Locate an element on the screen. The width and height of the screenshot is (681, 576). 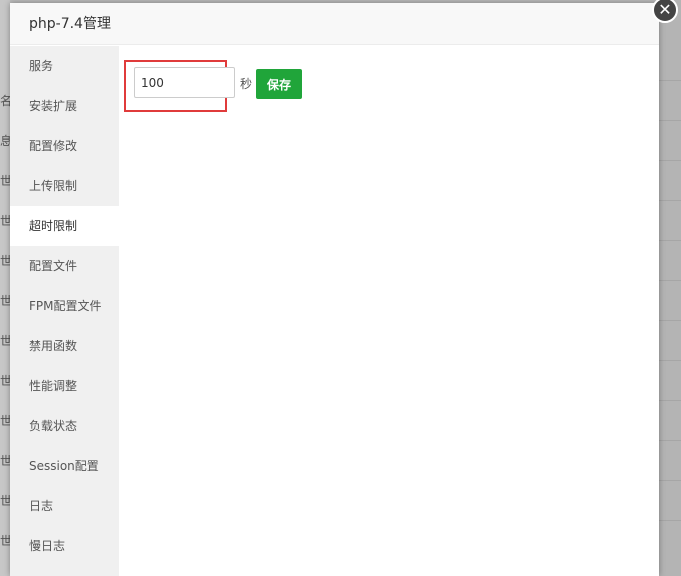
dialog-title: php-7.4管理 is located at coordinates (70, 24).